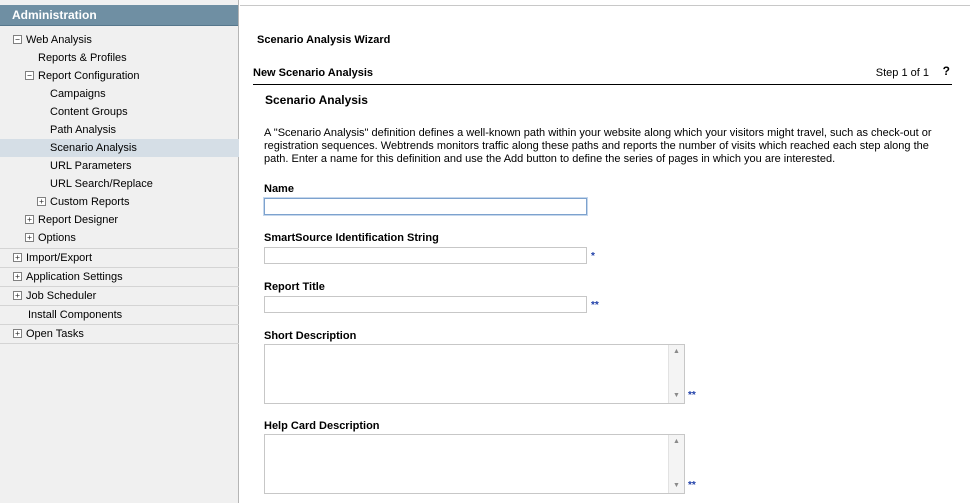  What do you see at coordinates (78, 94) in the screenshot?
I see `tree-item-label: Campaigns` at bounding box center [78, 94].